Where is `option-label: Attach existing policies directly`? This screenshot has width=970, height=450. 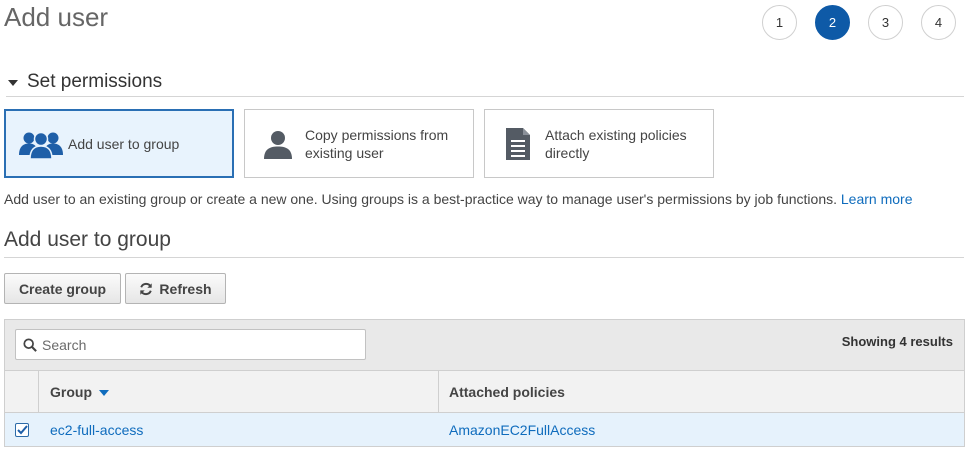
option-label: Attach existing policies directly is located at coordinates (616, 143).